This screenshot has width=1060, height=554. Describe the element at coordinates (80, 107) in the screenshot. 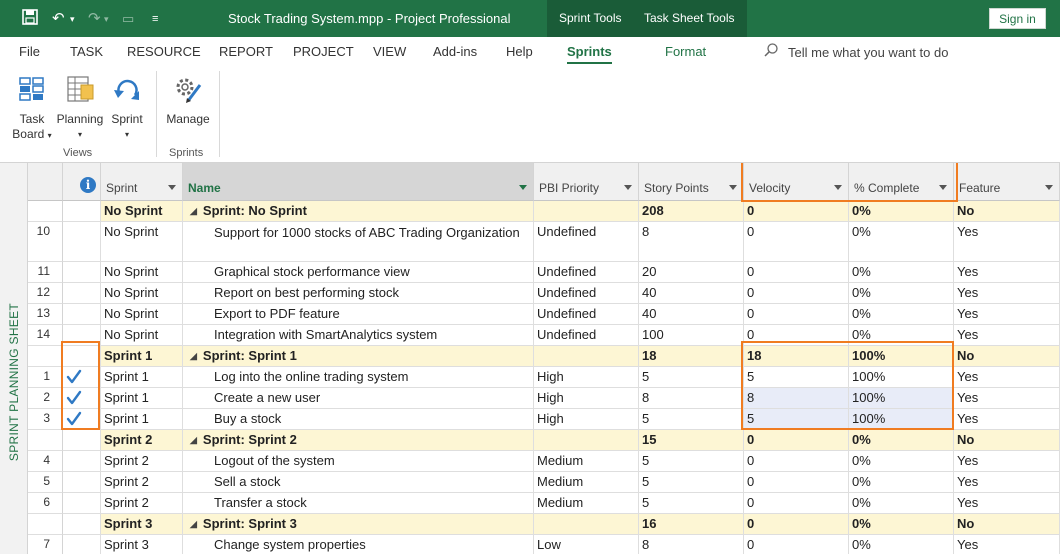

I see `planning-button: Planning ▾` at that location.